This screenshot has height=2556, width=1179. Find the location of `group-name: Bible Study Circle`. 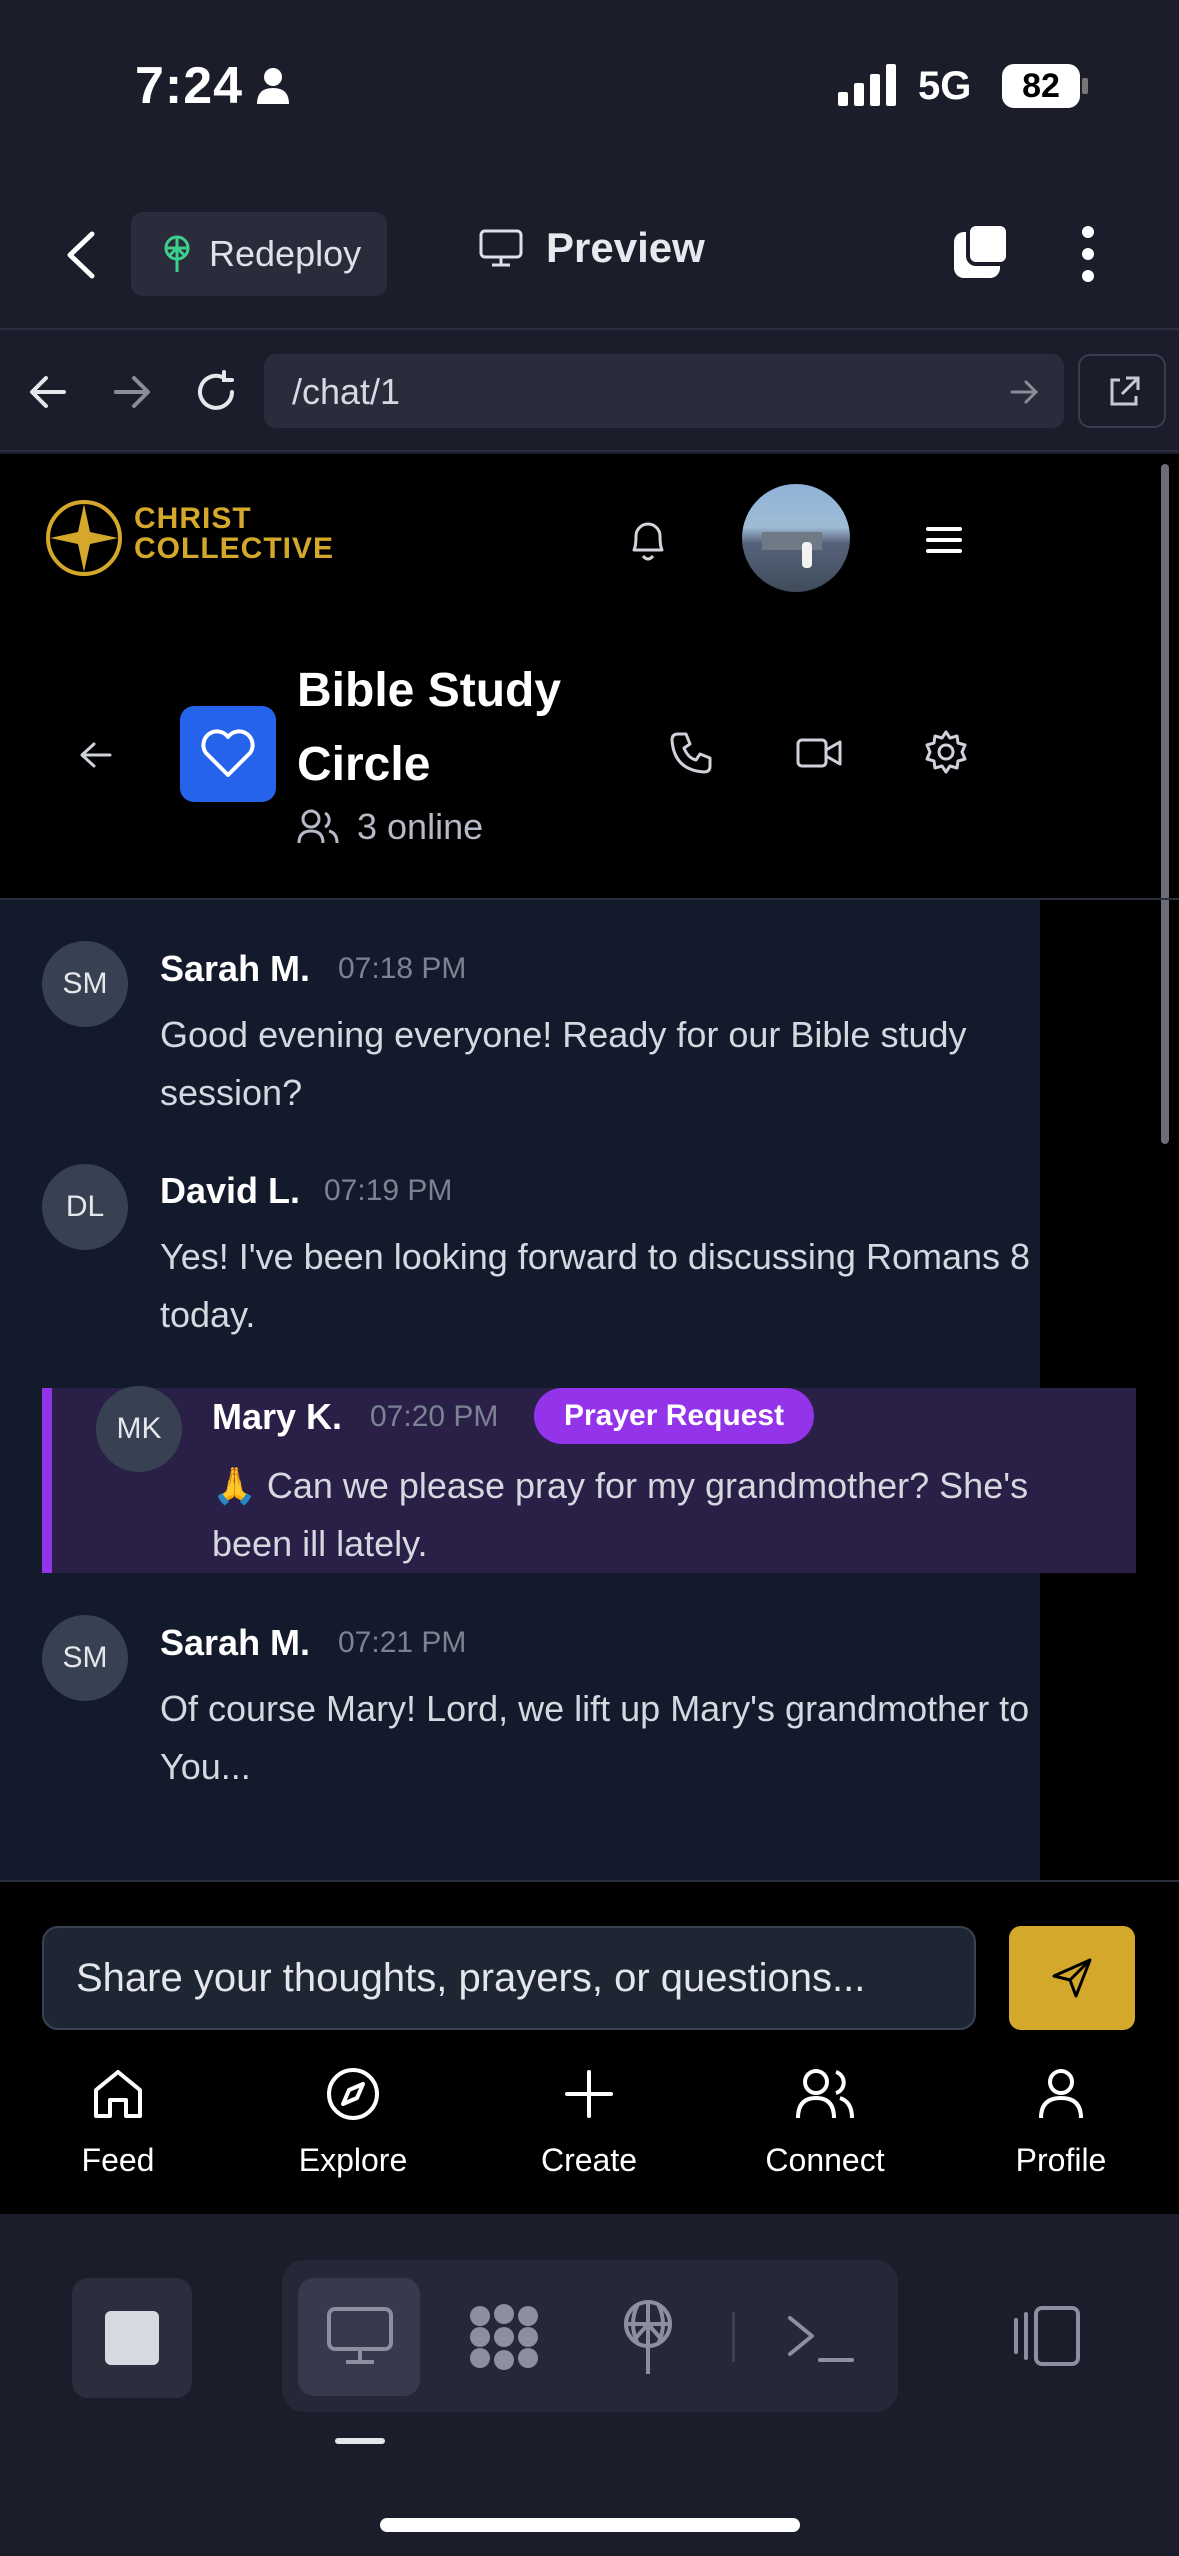

group-name: Bible Study Circle is located at coordinates (457, 728).